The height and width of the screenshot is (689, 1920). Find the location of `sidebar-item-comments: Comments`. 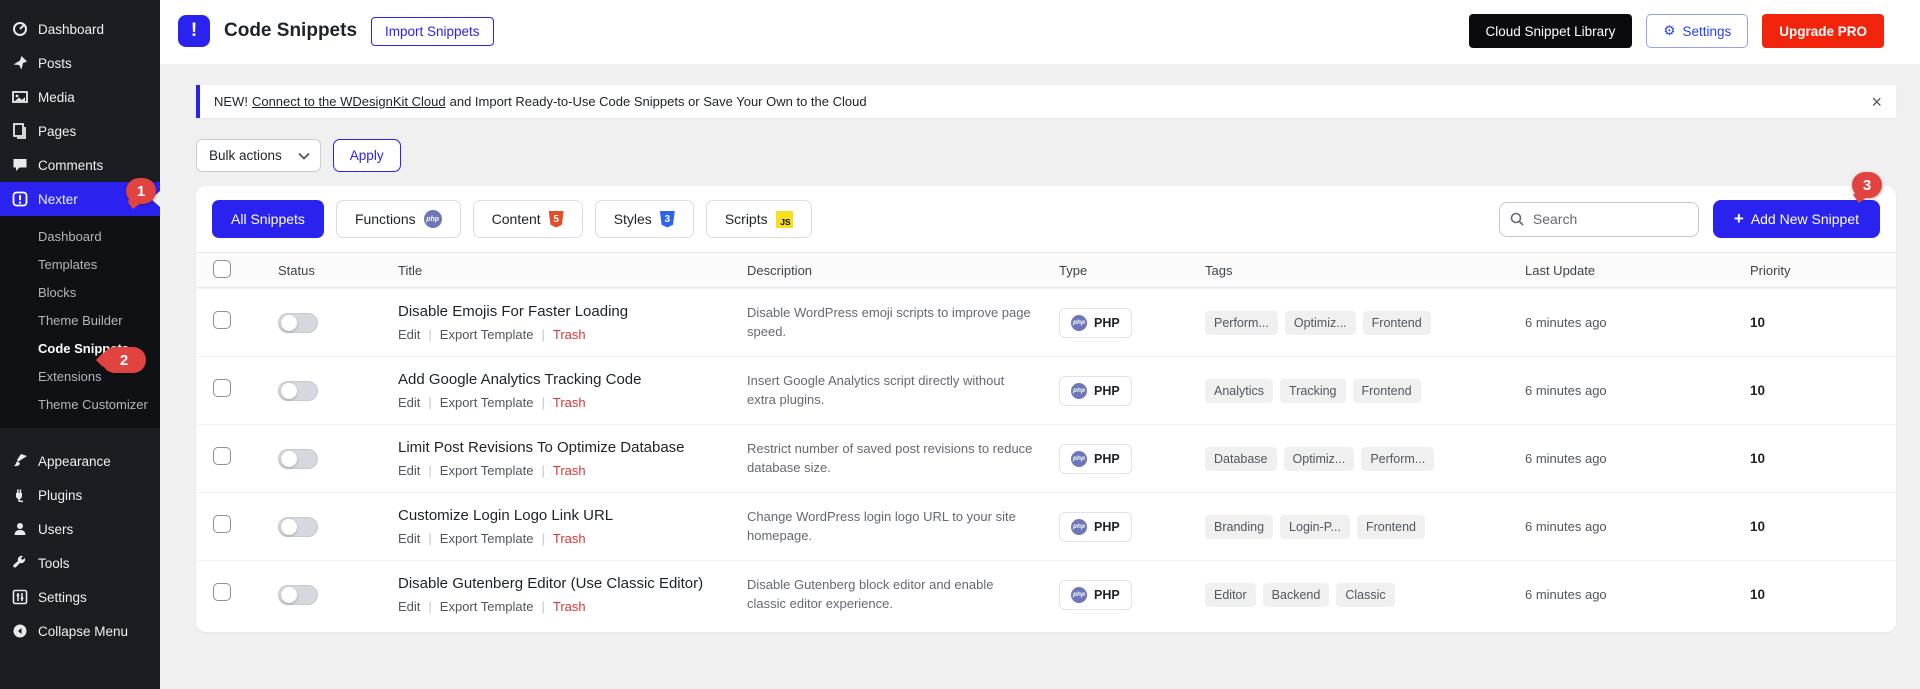

sidebar-item-comments: Comments is located at coordinates (80, 165).